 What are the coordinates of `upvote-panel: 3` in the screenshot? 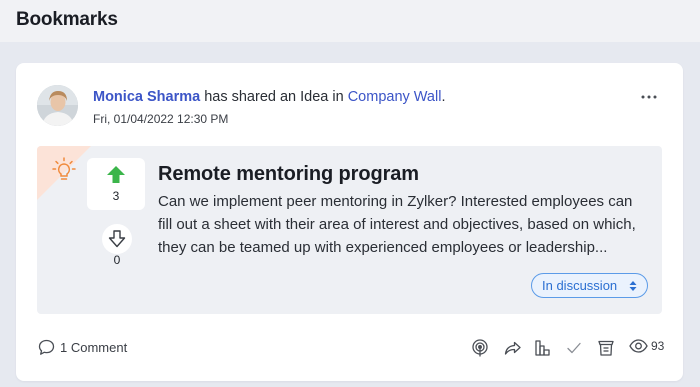 It's located at (116, 184).